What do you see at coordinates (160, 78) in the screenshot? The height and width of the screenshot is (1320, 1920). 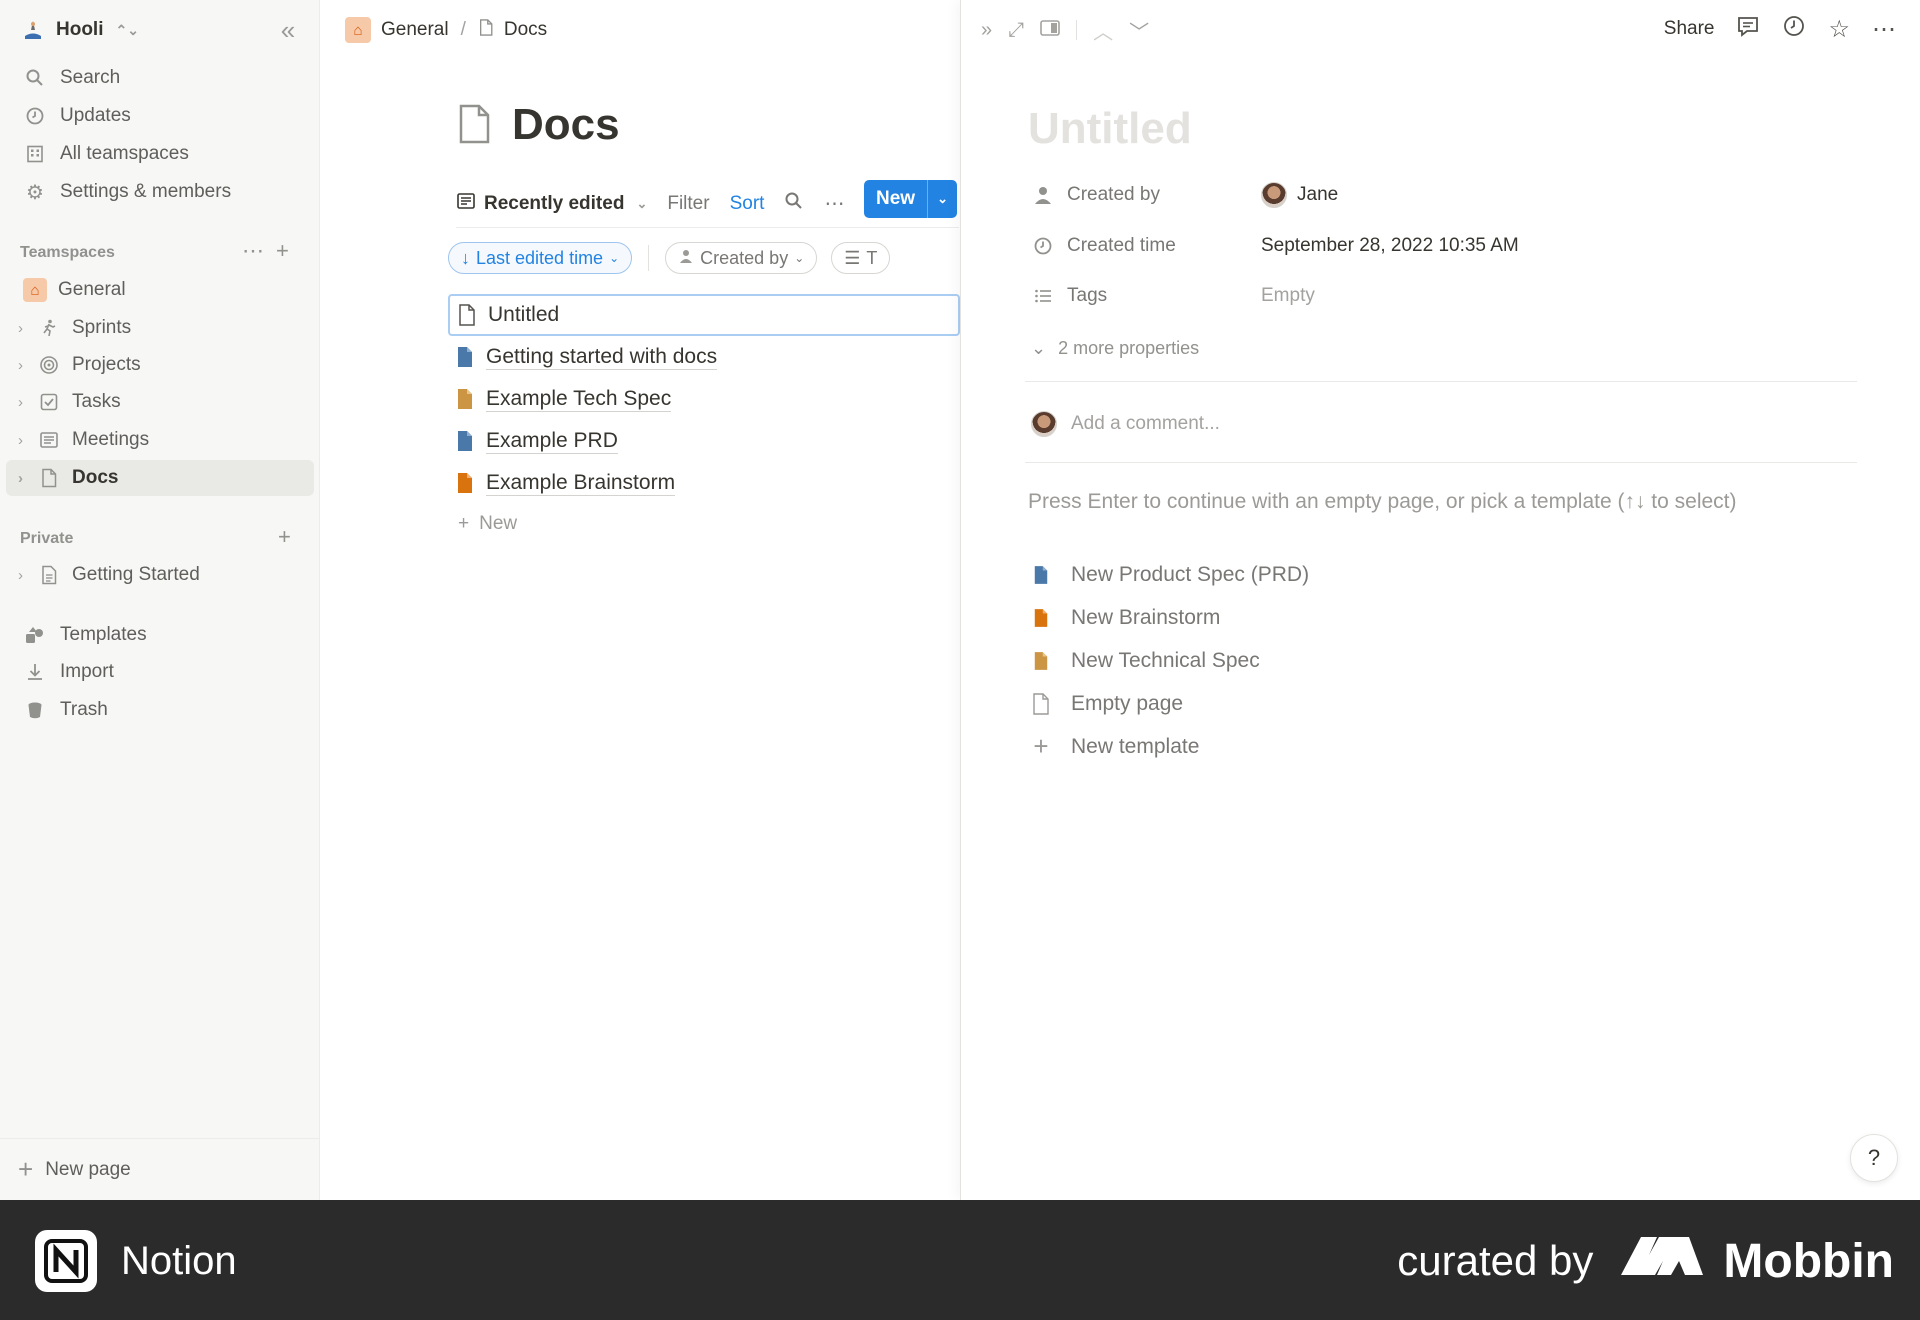 I see `sidebar-item-search: Search` at bounding box center [160, 78].